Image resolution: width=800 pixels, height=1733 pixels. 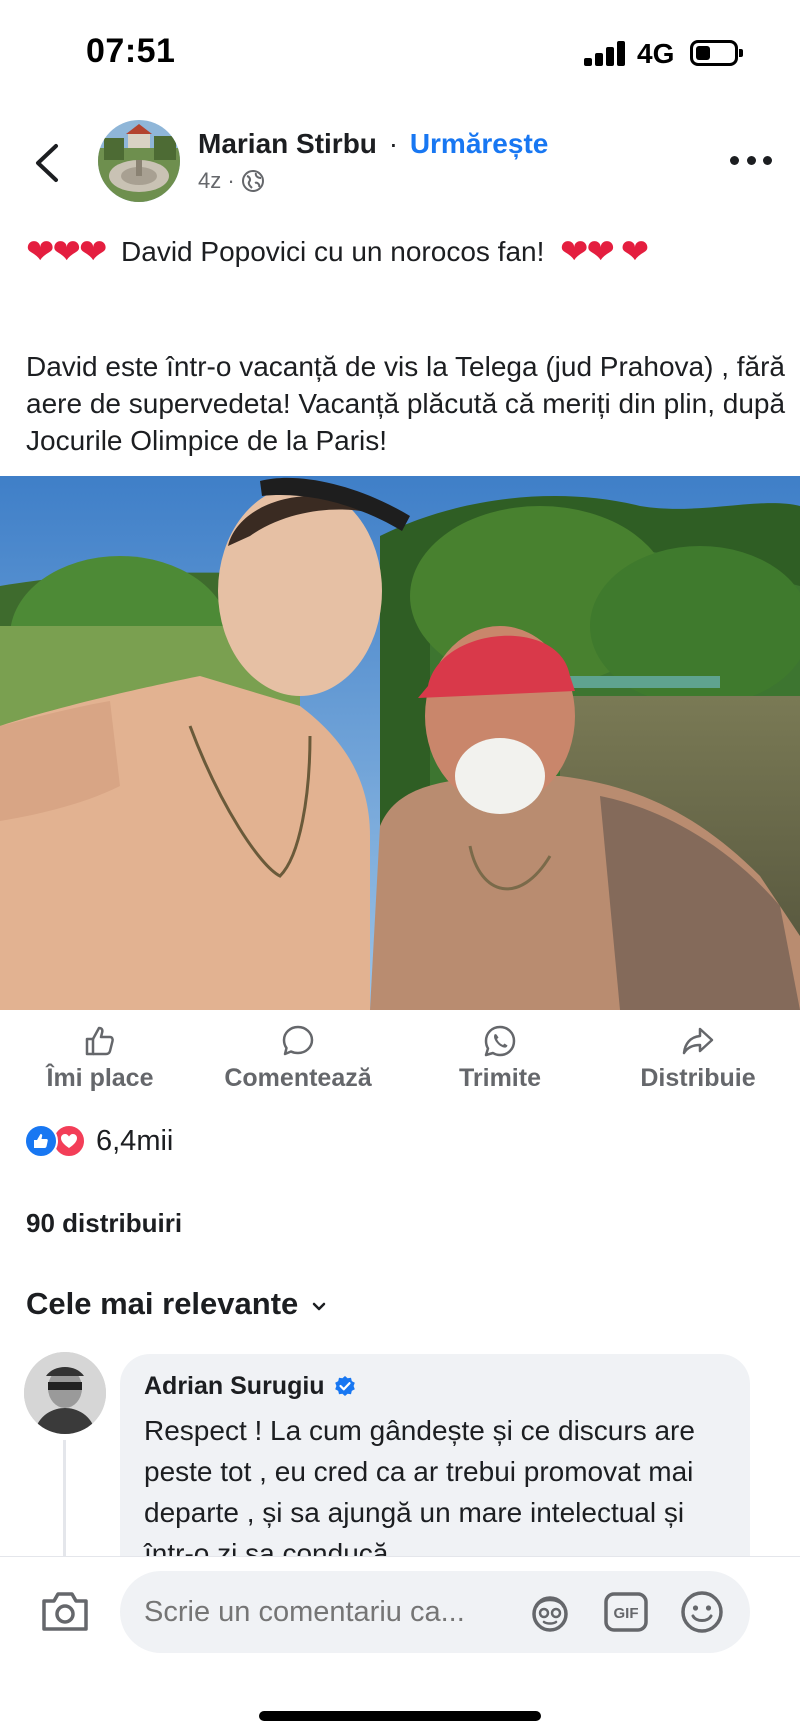 I want to click on emoji-button, so click(x=702, y=1612).